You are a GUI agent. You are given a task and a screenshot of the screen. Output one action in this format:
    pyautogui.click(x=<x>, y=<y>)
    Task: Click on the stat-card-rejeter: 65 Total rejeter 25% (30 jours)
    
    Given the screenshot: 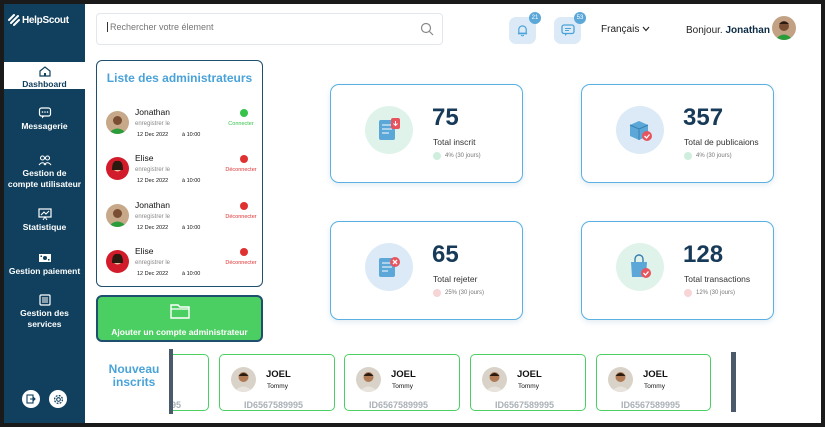 What is the action you would take?
    pyautogui.click(x=426, y=270)
    